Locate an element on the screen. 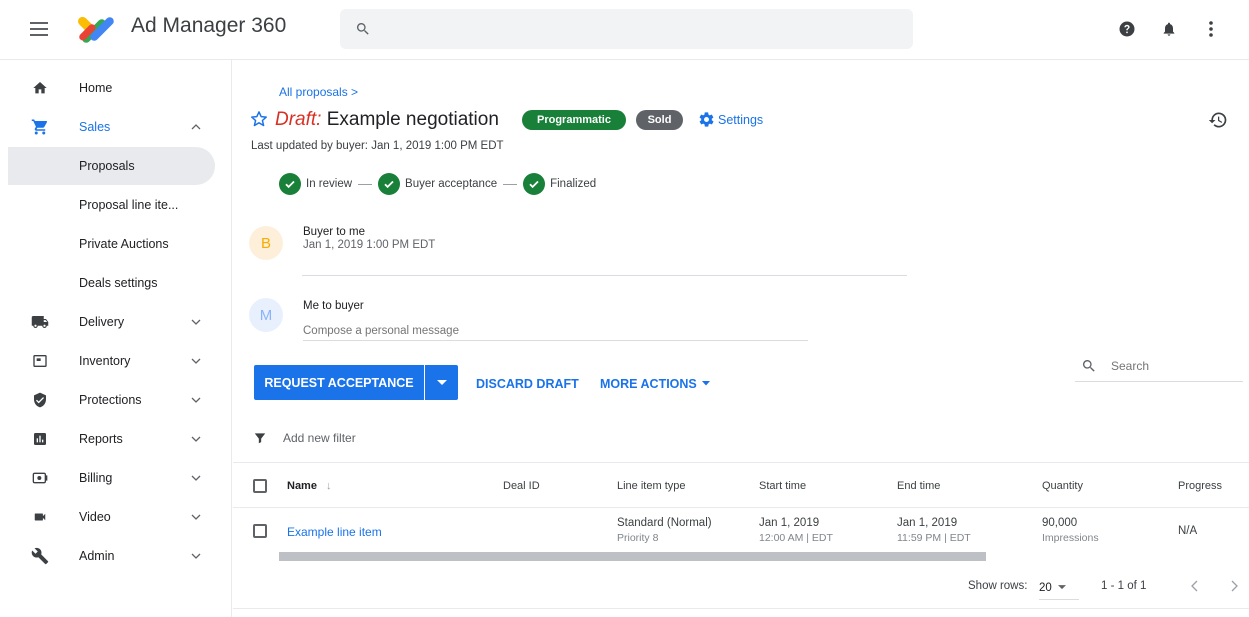 The height and width of the screenshot is (617, 1249). notifications-icon is located at coordinates (1169, 29).